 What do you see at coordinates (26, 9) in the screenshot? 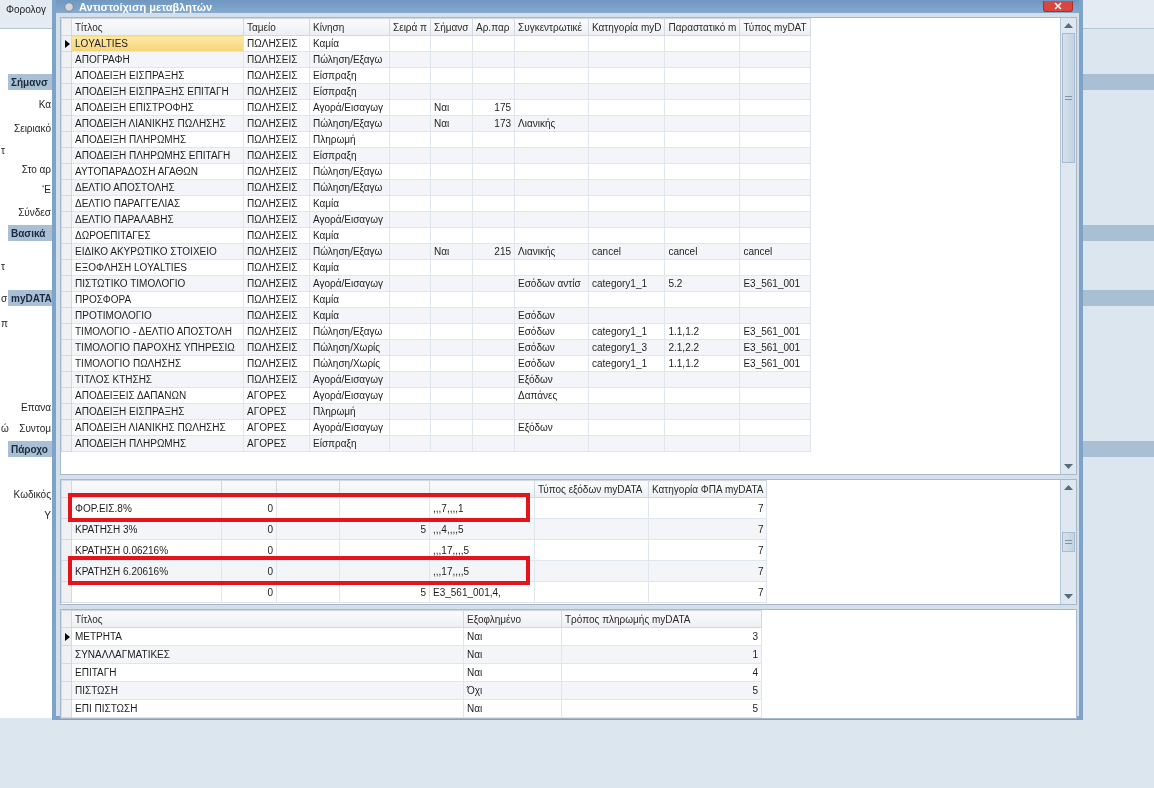
I see `app-title: Φορολογ` at bounding box center [26, 9].